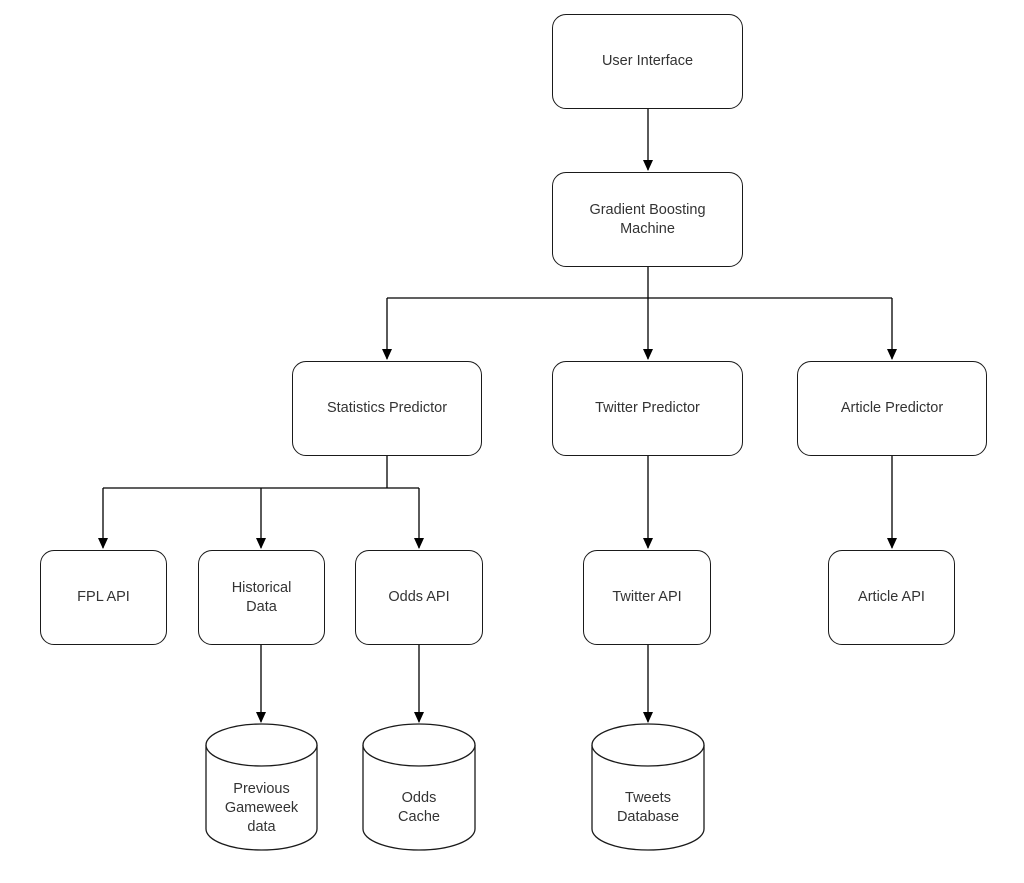 The image size is (1024, 883). I want to click on node-label: Historical Data, so click(261, 597).